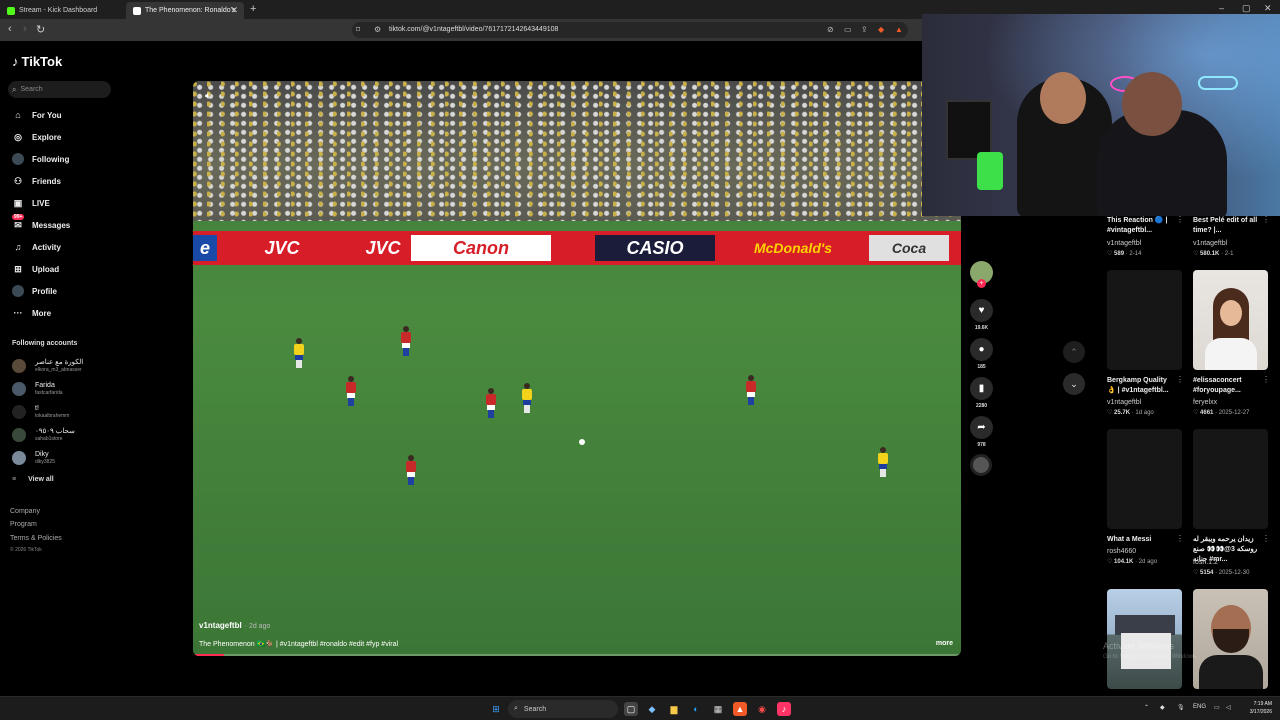 The image size is (1280, 720). I want to click on footer-program: Program, so click(23, 524).